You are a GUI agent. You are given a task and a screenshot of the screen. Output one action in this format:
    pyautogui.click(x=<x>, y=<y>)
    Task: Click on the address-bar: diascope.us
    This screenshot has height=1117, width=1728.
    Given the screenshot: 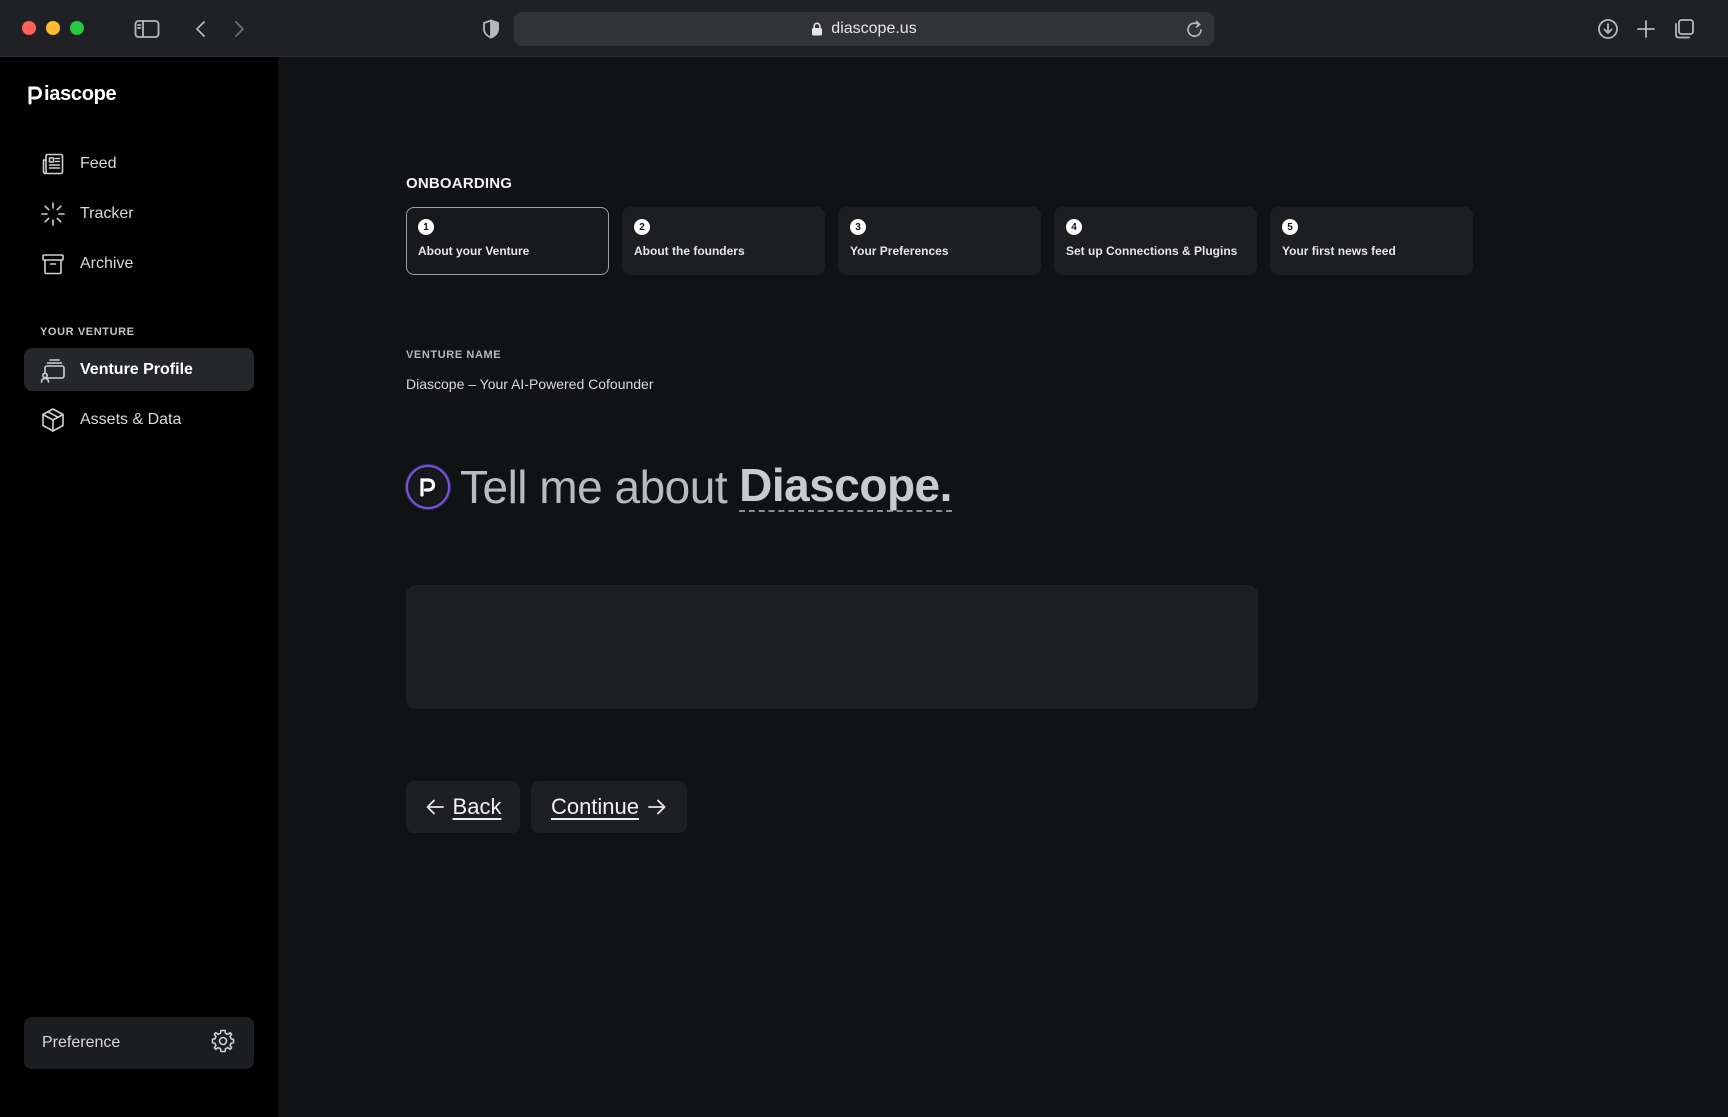 What is the action you would take?
    pyautogui.click(x=864, y=29)
    